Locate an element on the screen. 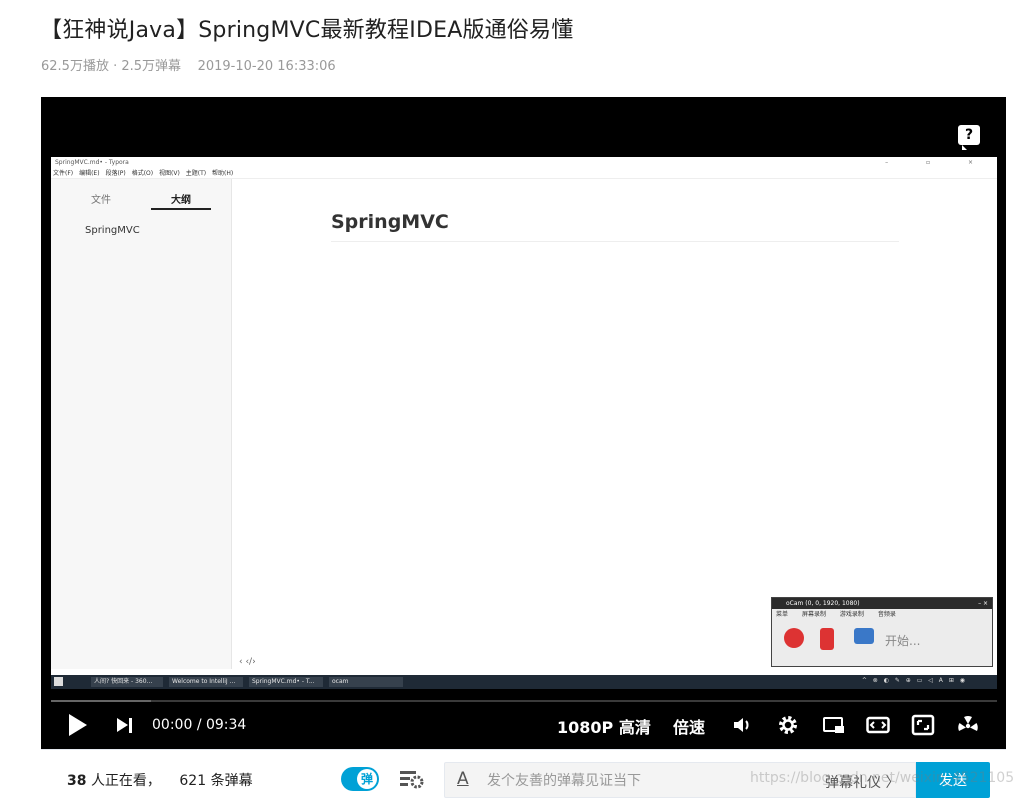  ocam-tab: 屏幕录制 is located at coordinates (813, 614).